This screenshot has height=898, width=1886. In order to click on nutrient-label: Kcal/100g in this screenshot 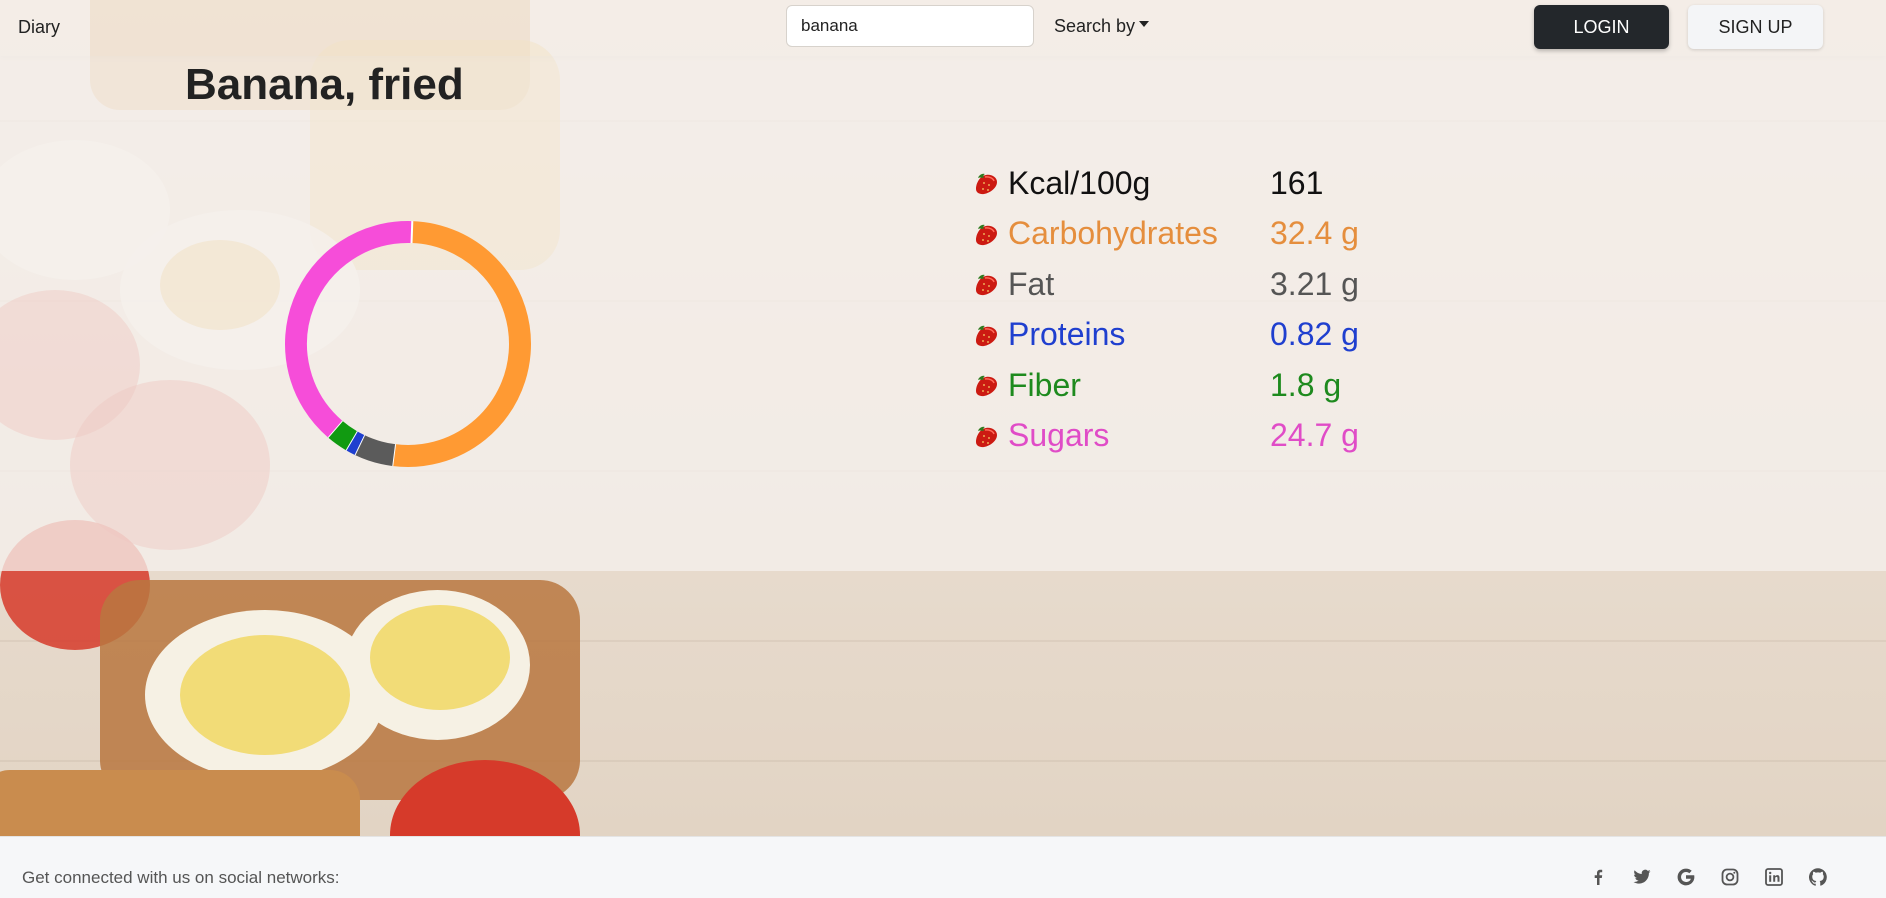, I will do `click(1079, 182)`.